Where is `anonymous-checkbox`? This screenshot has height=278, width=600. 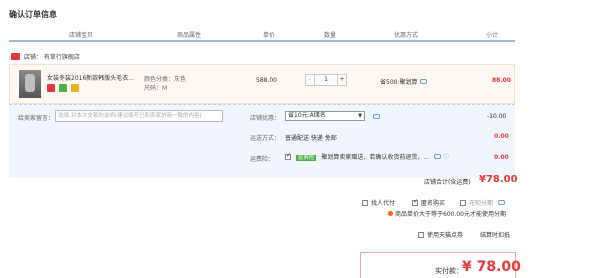
anonymous-checkbox is located at coordinates (415, 202).